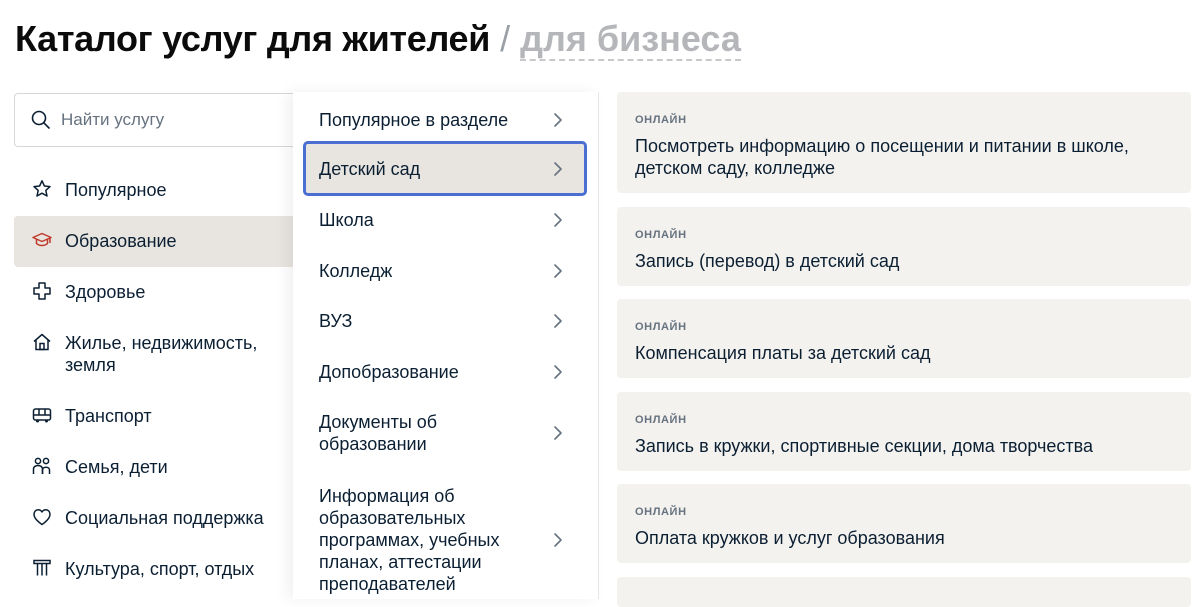 The image size is (1200, 607). I want to click on subcategory-label: ВУЗ, so click(336, 320).